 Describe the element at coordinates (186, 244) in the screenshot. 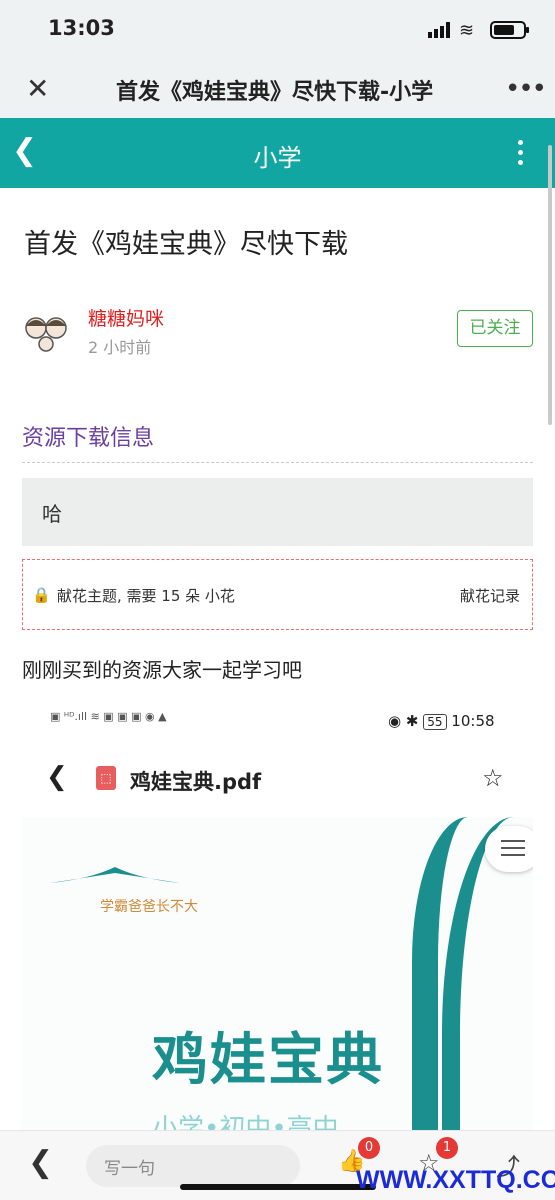

I see `post-title: 首发《鸡娃宝典》尽快下载` at that location.